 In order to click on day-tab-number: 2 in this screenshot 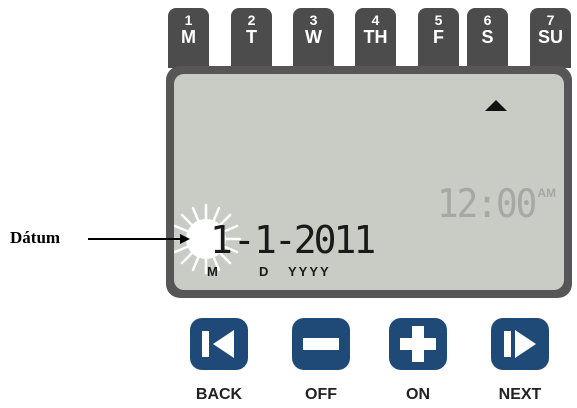, I will do `click(251, 20)`.